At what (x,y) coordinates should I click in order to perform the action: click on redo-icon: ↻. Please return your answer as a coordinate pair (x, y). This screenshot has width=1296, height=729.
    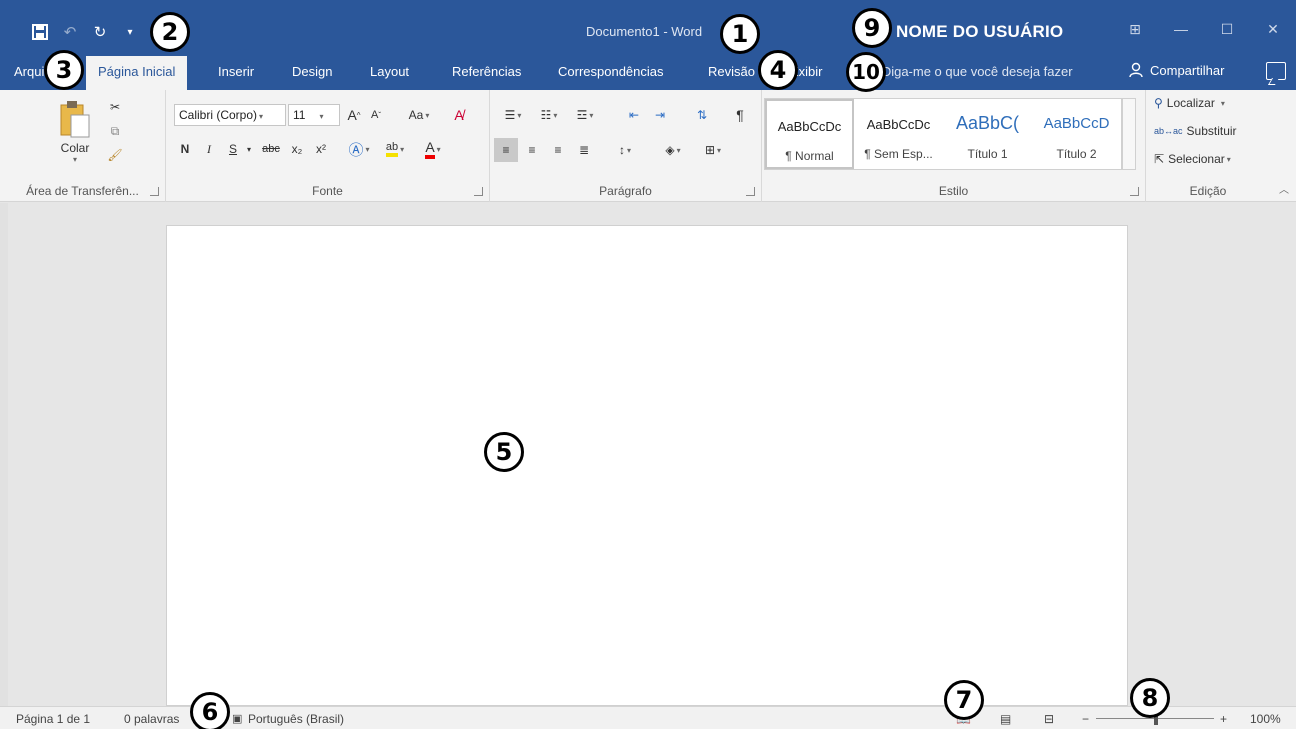
    Looking at the image, I should click on (100, 32).